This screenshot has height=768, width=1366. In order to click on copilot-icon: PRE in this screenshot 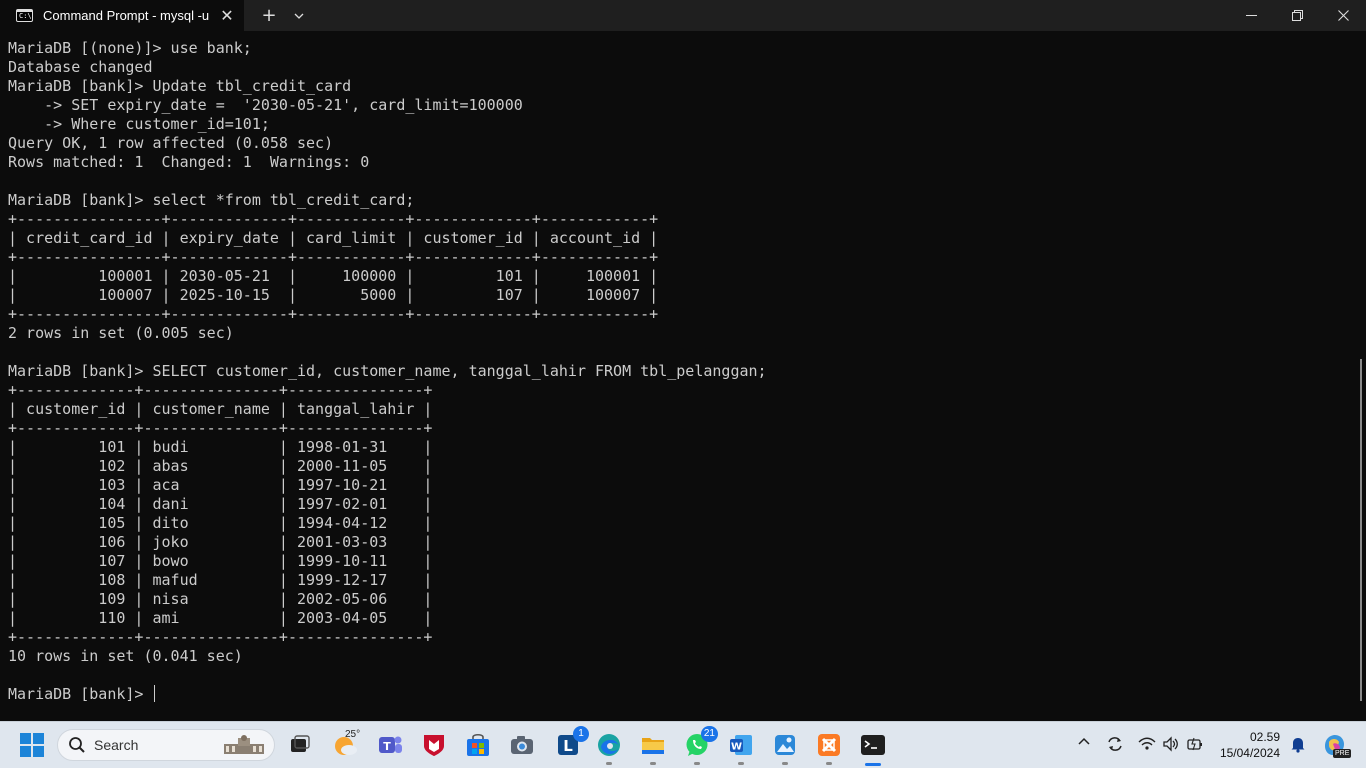, I will do `click(1336, 745)`.